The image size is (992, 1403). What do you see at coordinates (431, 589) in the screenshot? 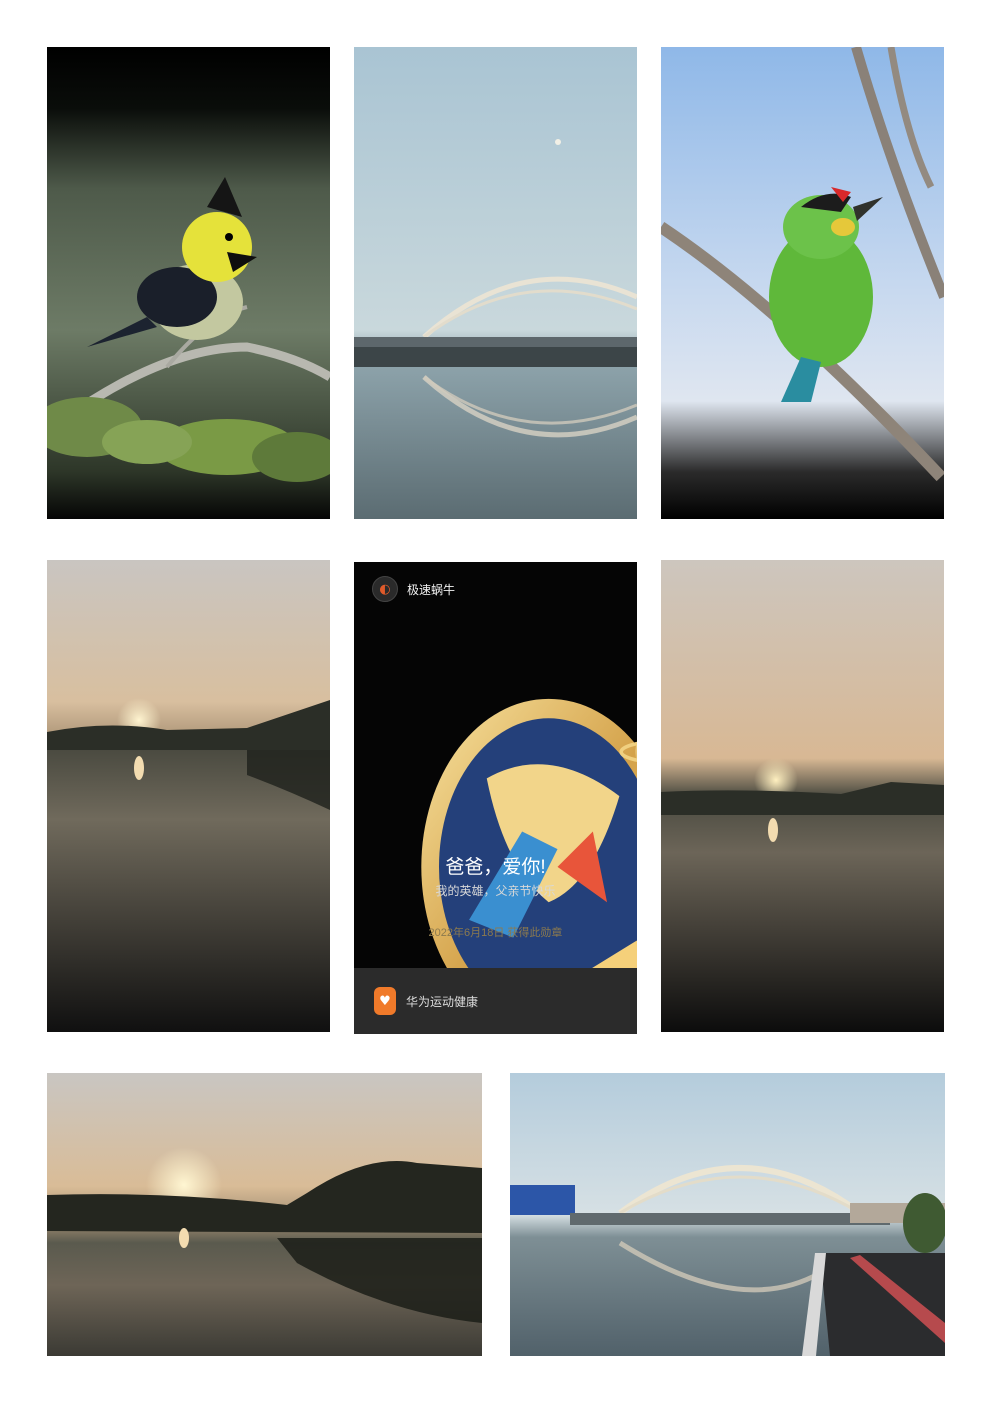
I see `app-name: 极速蜗牛` at bounding box center [431, 589].